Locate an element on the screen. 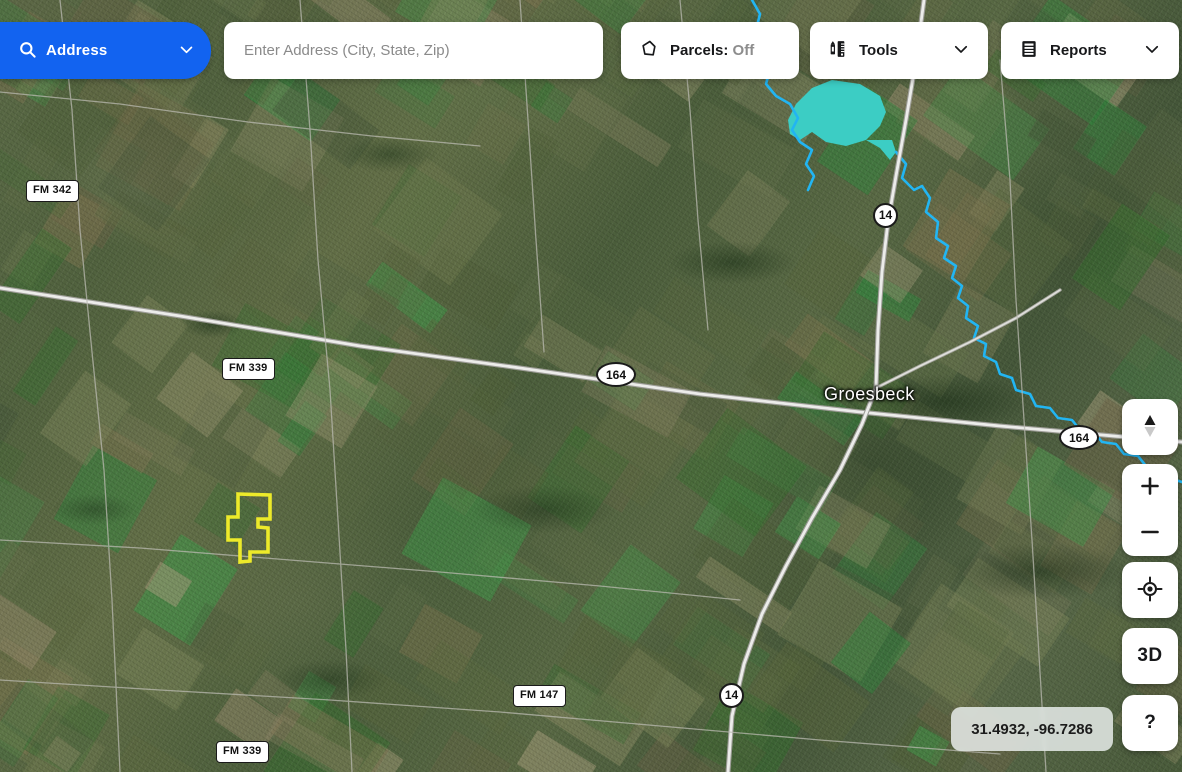 The image size is (1182, 772). compass-reset-north-button is located at coordinates (1150, 427).